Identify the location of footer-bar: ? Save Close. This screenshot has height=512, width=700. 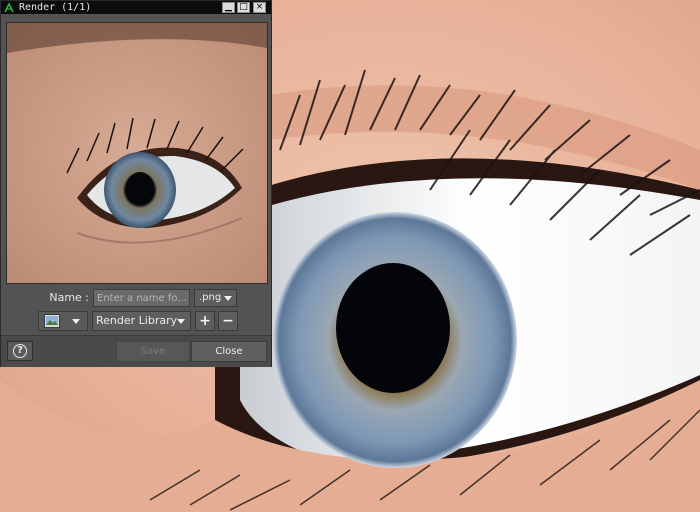
(136, 351).